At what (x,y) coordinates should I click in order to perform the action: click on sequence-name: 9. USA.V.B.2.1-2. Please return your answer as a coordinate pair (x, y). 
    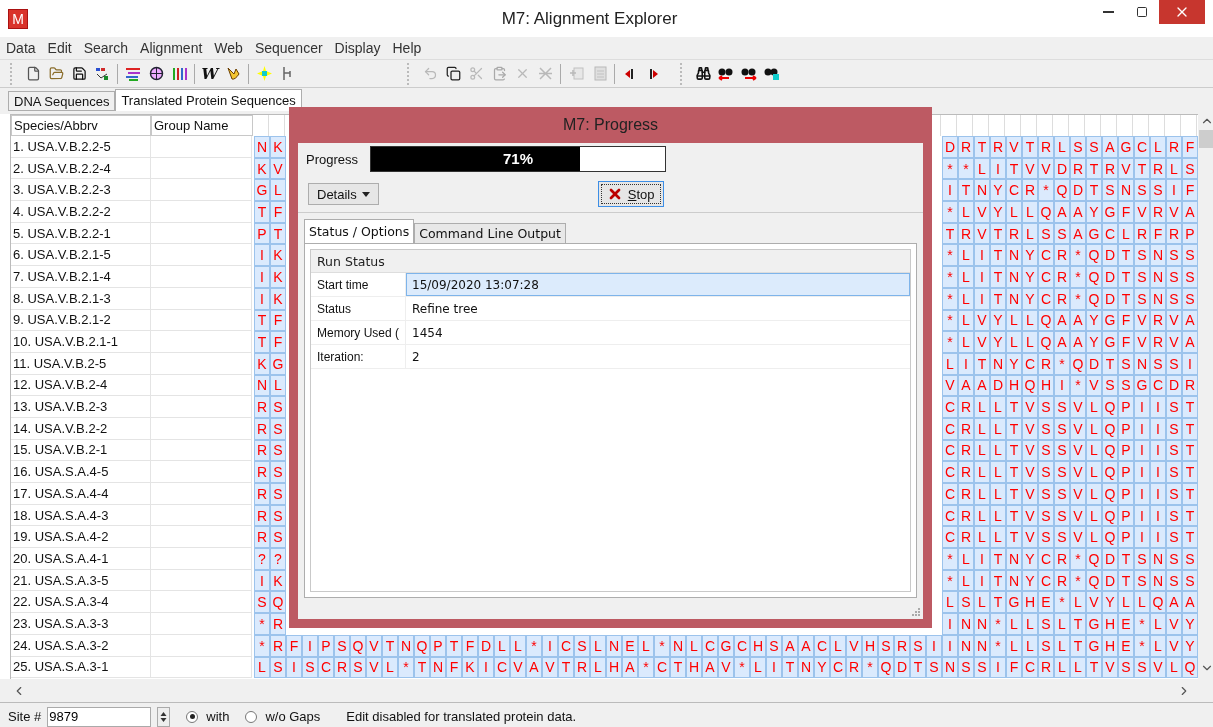
    Looking at the image, I should click on (81, 320).